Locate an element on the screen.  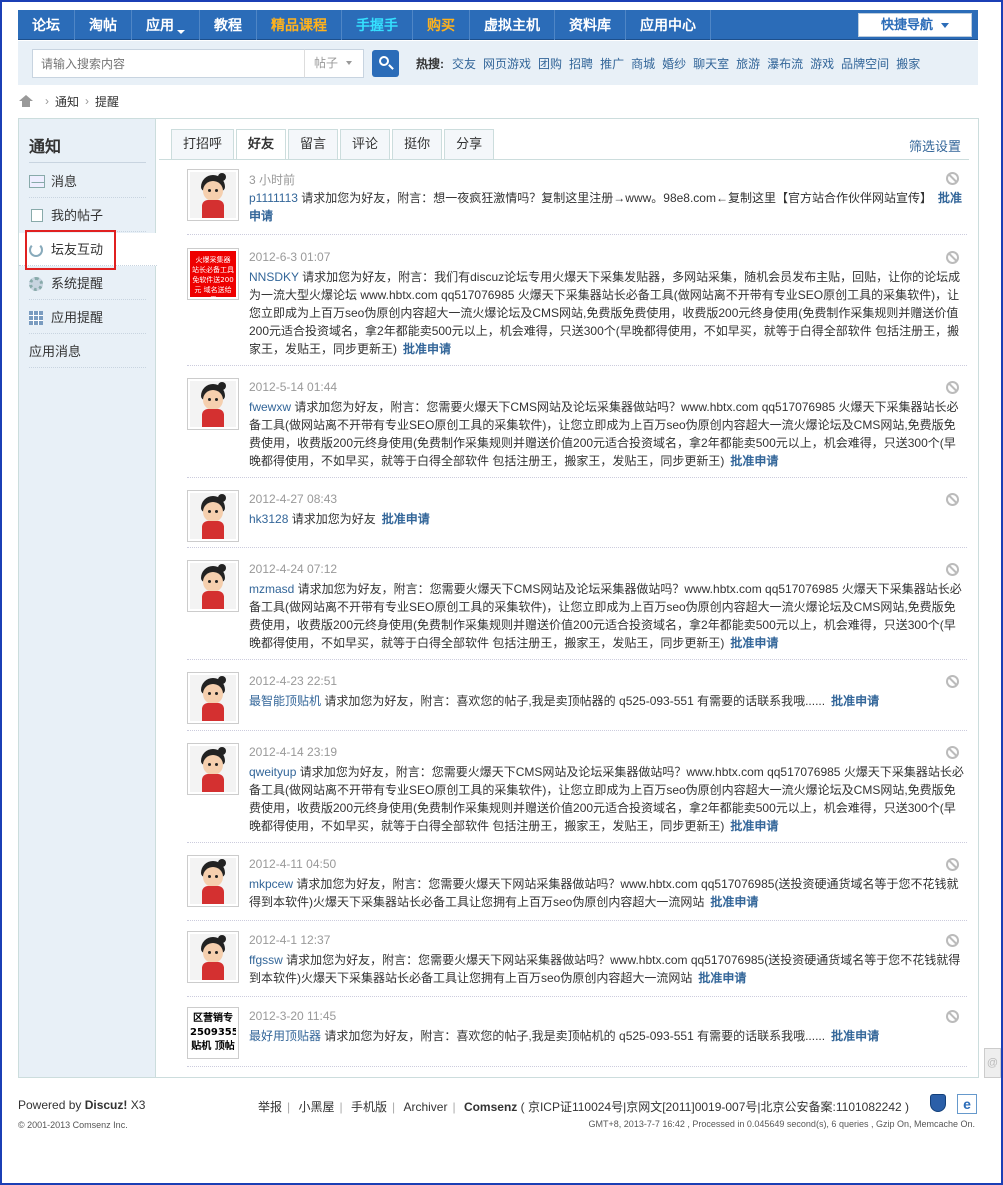
hot-search-link: 交友 is located at coordinates (464, 64).